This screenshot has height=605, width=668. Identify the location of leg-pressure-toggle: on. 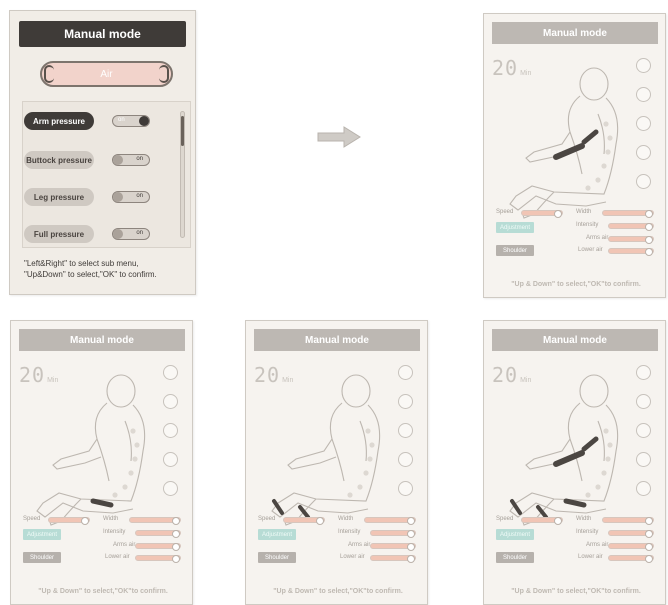
(131, 197).